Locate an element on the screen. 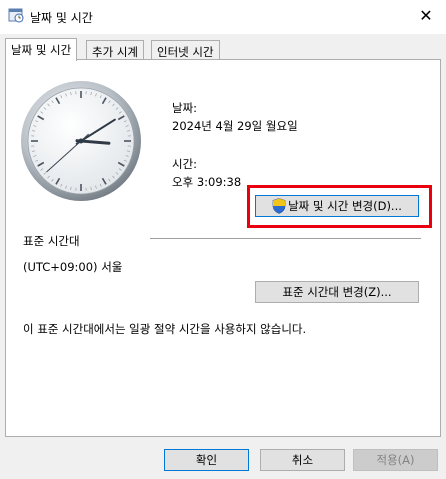  tab-label: 인터넷 시간 is located at coordinates (185, 52).